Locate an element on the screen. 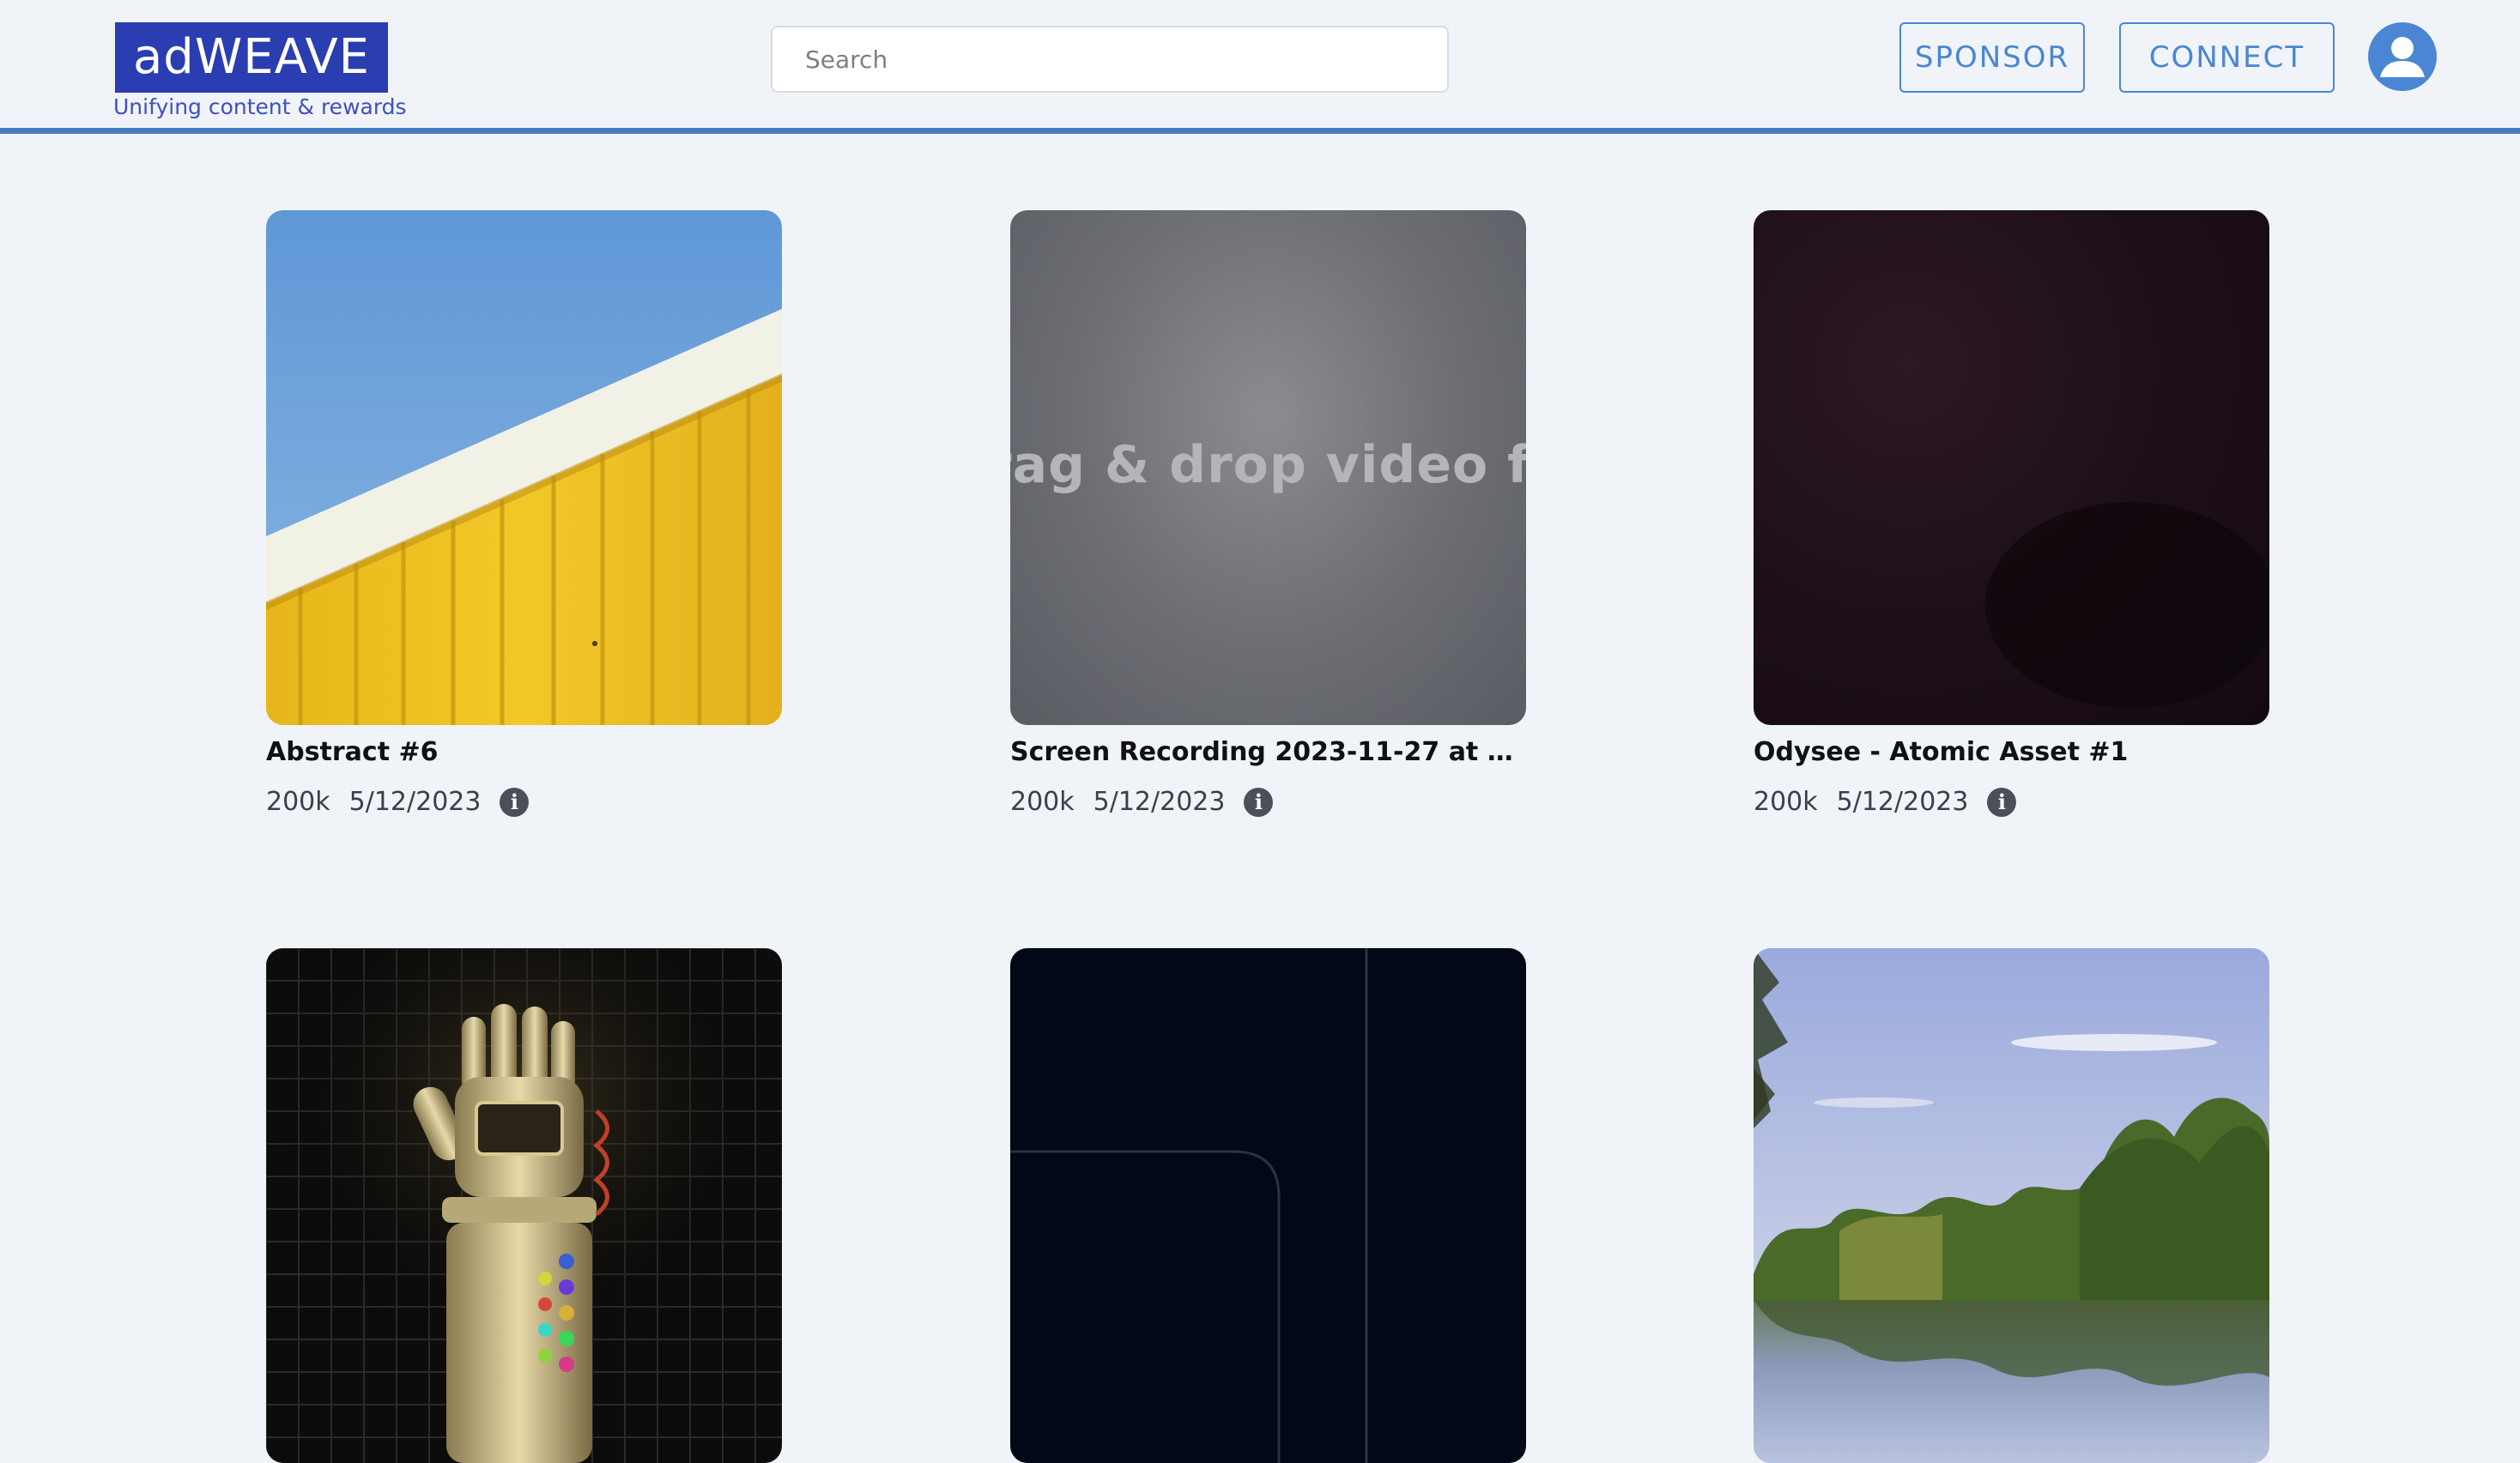 This screenshot has width=2520, height=1463. video-card: Abstract #6 200k 5/12/2023 i is located at coordinates (524, 513).